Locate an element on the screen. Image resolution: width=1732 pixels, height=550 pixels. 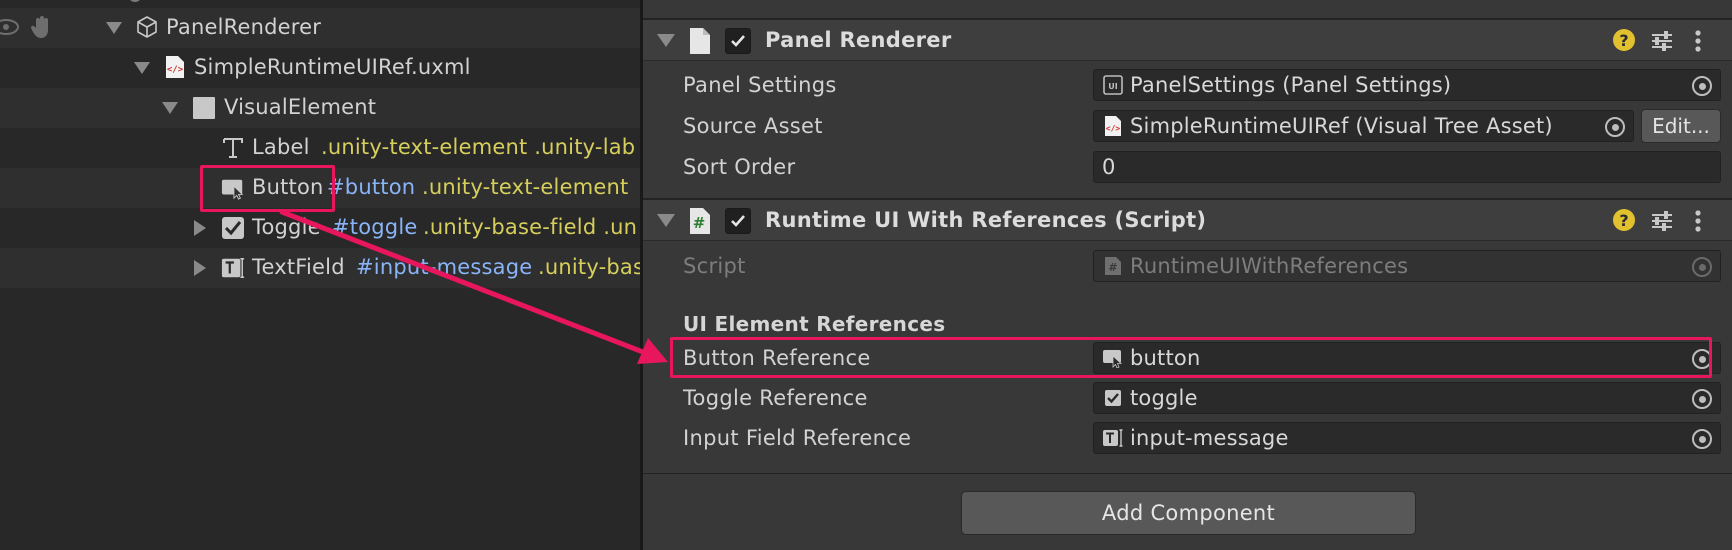
field-value: PanelSettings (Panel Settings) is located at coordinates (1291, 85).